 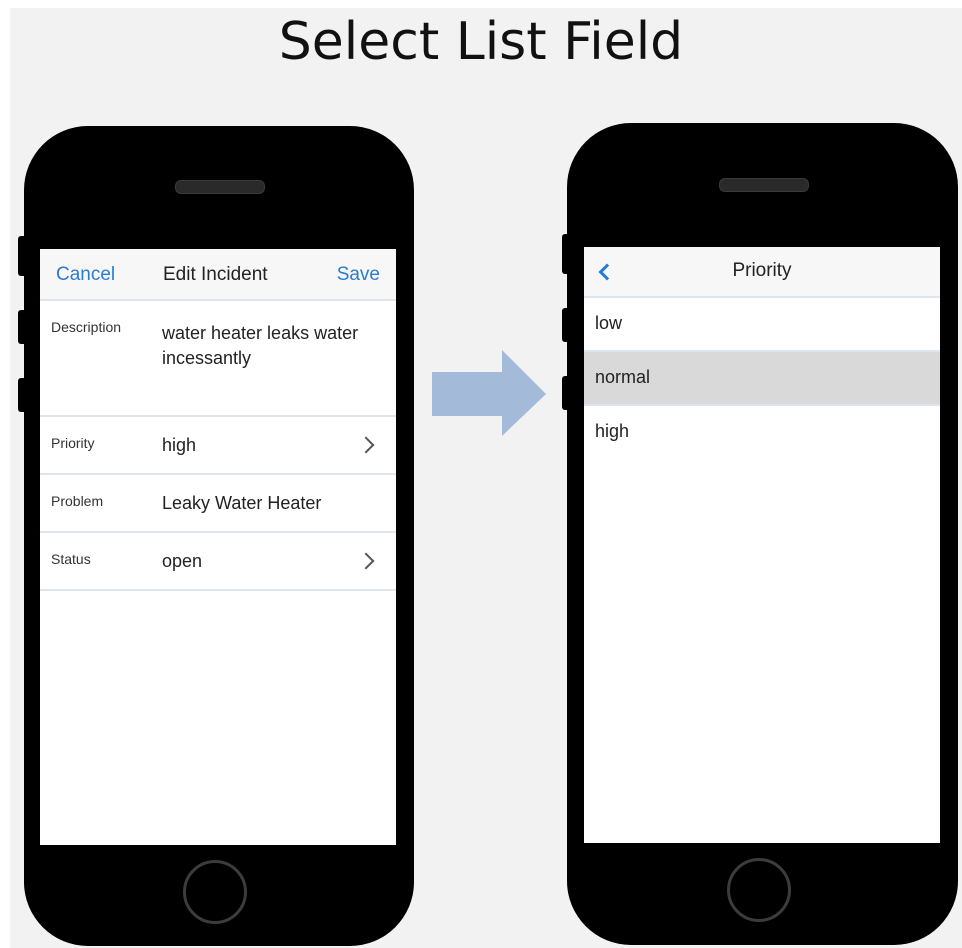 What do you see at coordinates (481, 42) in the screenshot?
I see `slide-title: Select List Field` at bounding box center [481, 42].